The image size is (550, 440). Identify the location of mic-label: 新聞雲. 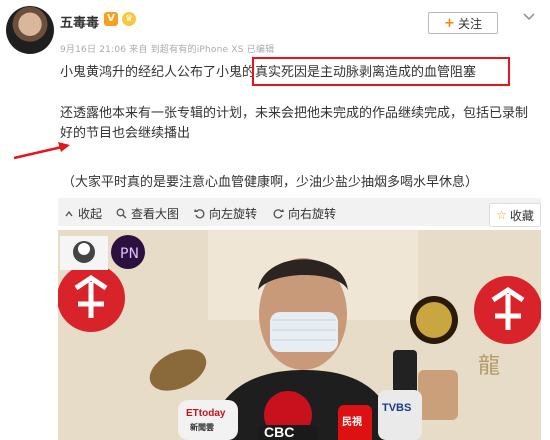
(202, 427).